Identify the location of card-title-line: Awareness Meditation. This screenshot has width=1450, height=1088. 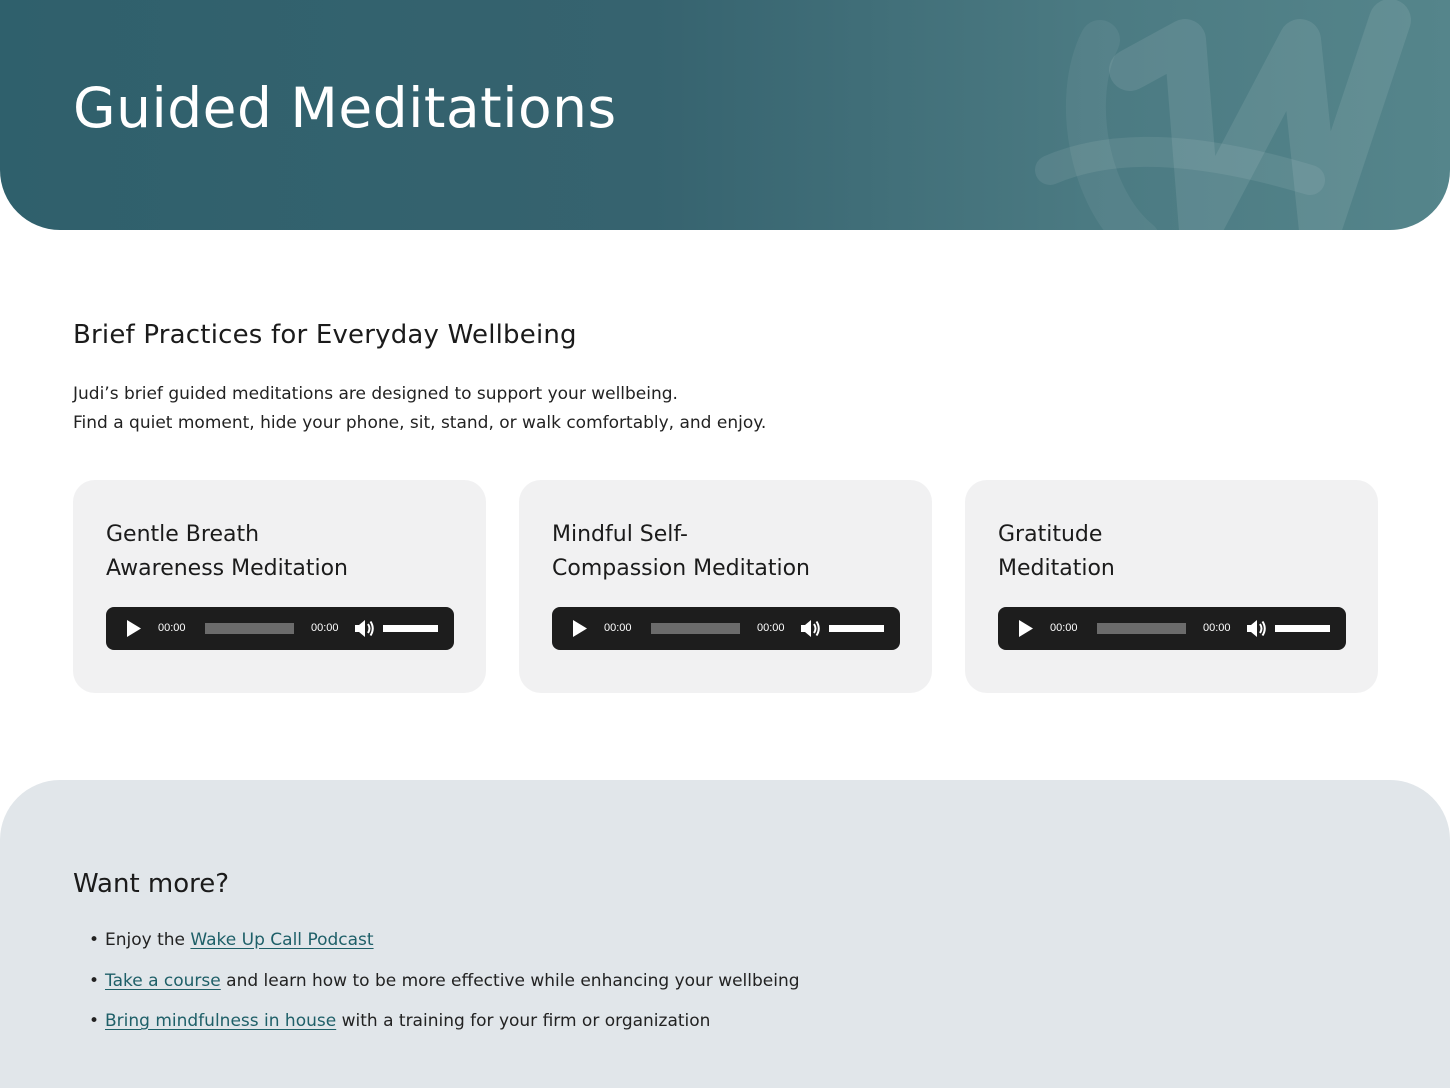
(227, 568).